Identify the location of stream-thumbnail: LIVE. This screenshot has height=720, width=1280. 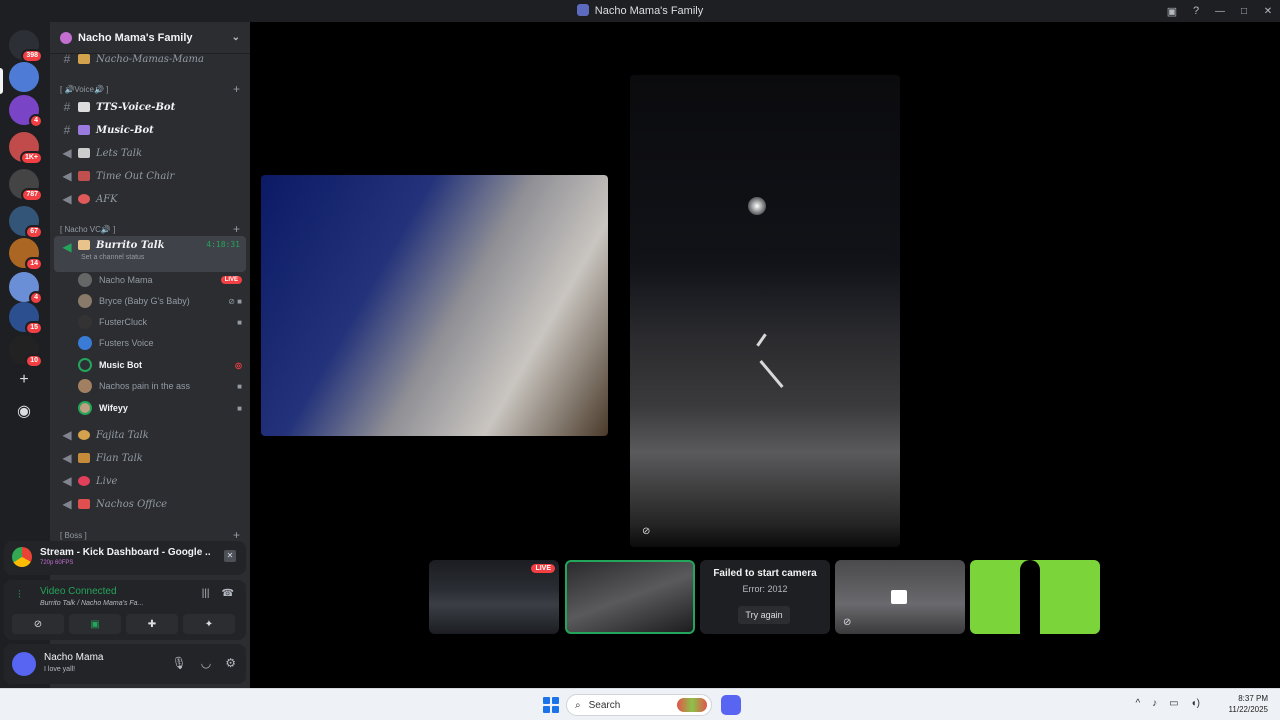
(494, 597).